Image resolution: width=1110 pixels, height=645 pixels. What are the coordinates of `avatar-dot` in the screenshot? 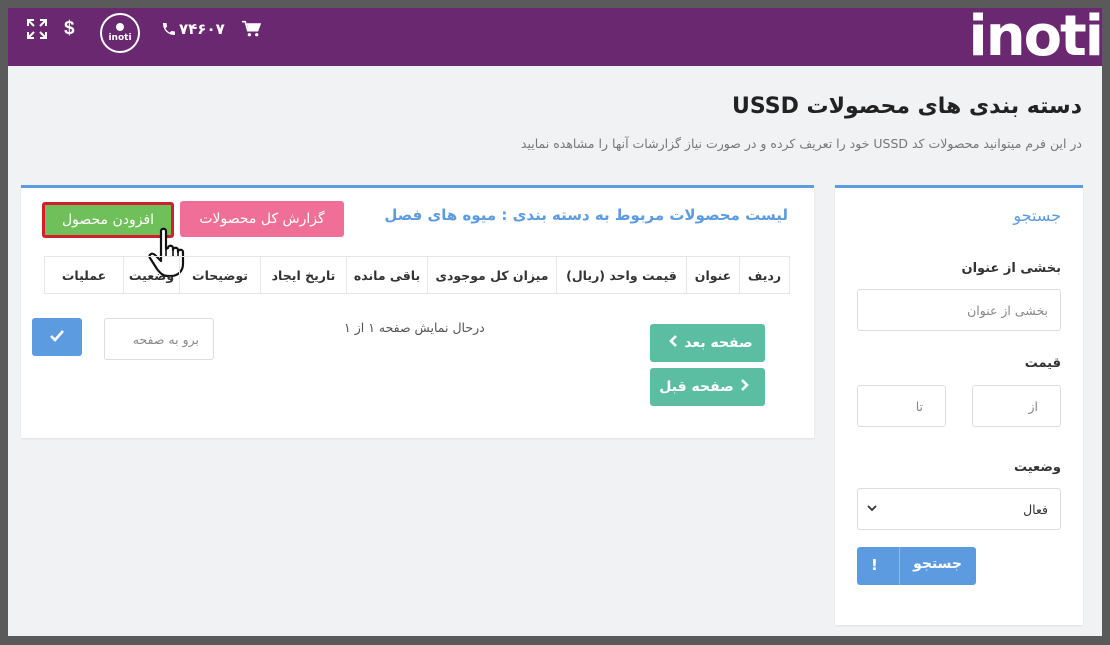 It's located at (120, 27).